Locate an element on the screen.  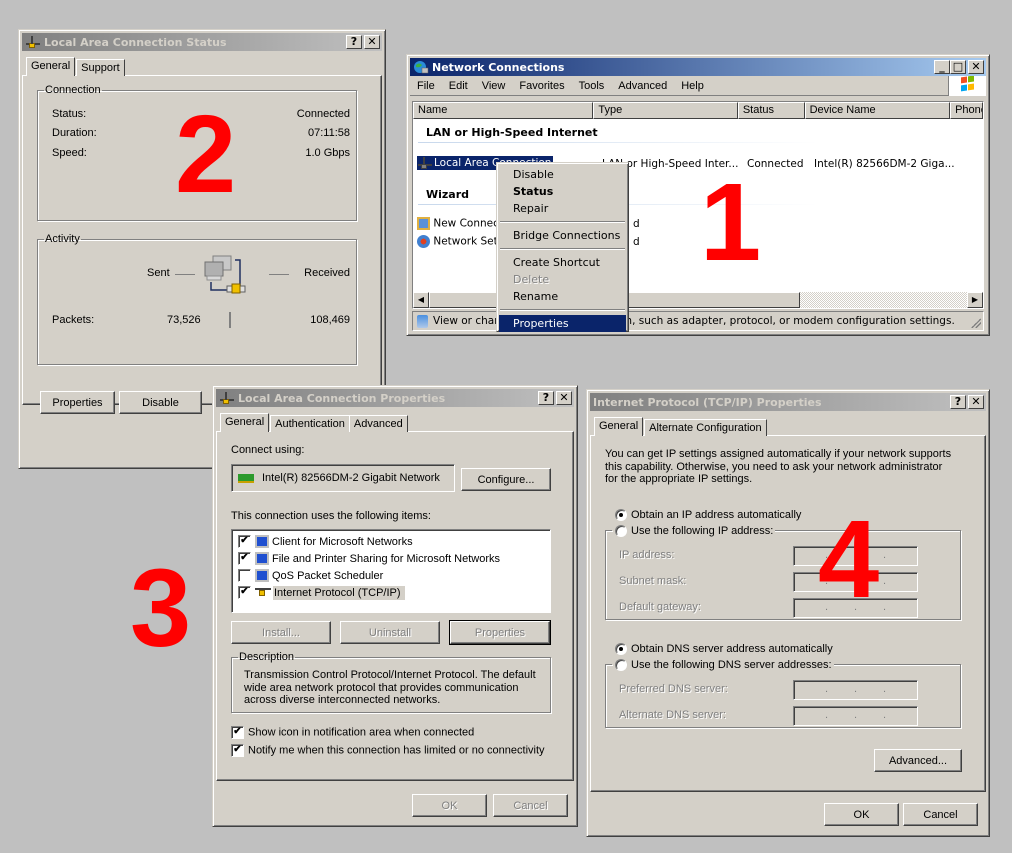
tab-alternate-configuration: Alternate Configuration is located at coordinates (705, 427).